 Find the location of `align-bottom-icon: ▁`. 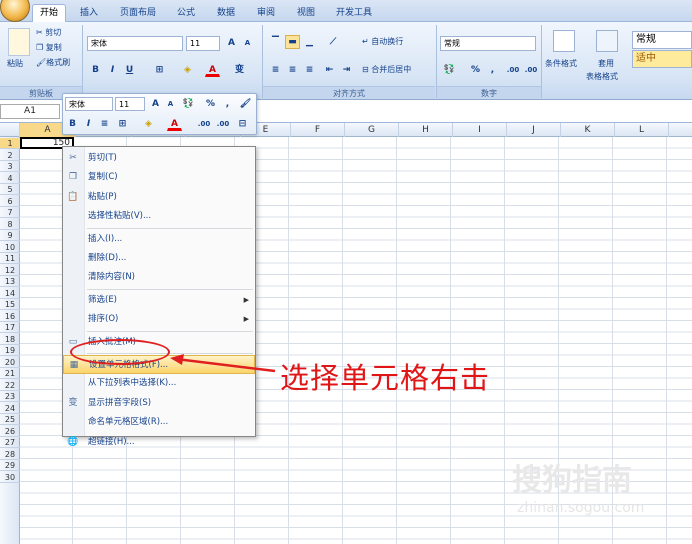

align-bottom-icon: ▁ is located at coordinates (309, 42).